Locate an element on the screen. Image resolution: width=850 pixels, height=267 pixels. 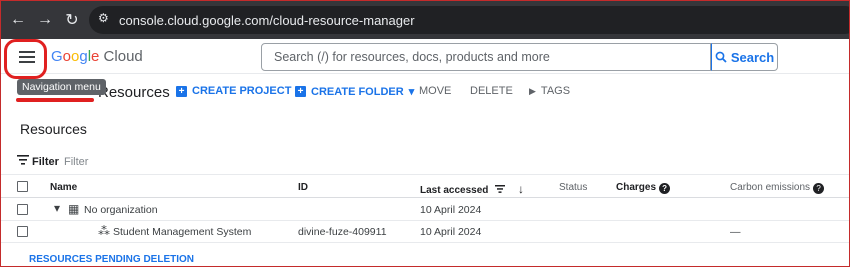
site-info-icon: ⚙ is located at coordinates (103, 18).